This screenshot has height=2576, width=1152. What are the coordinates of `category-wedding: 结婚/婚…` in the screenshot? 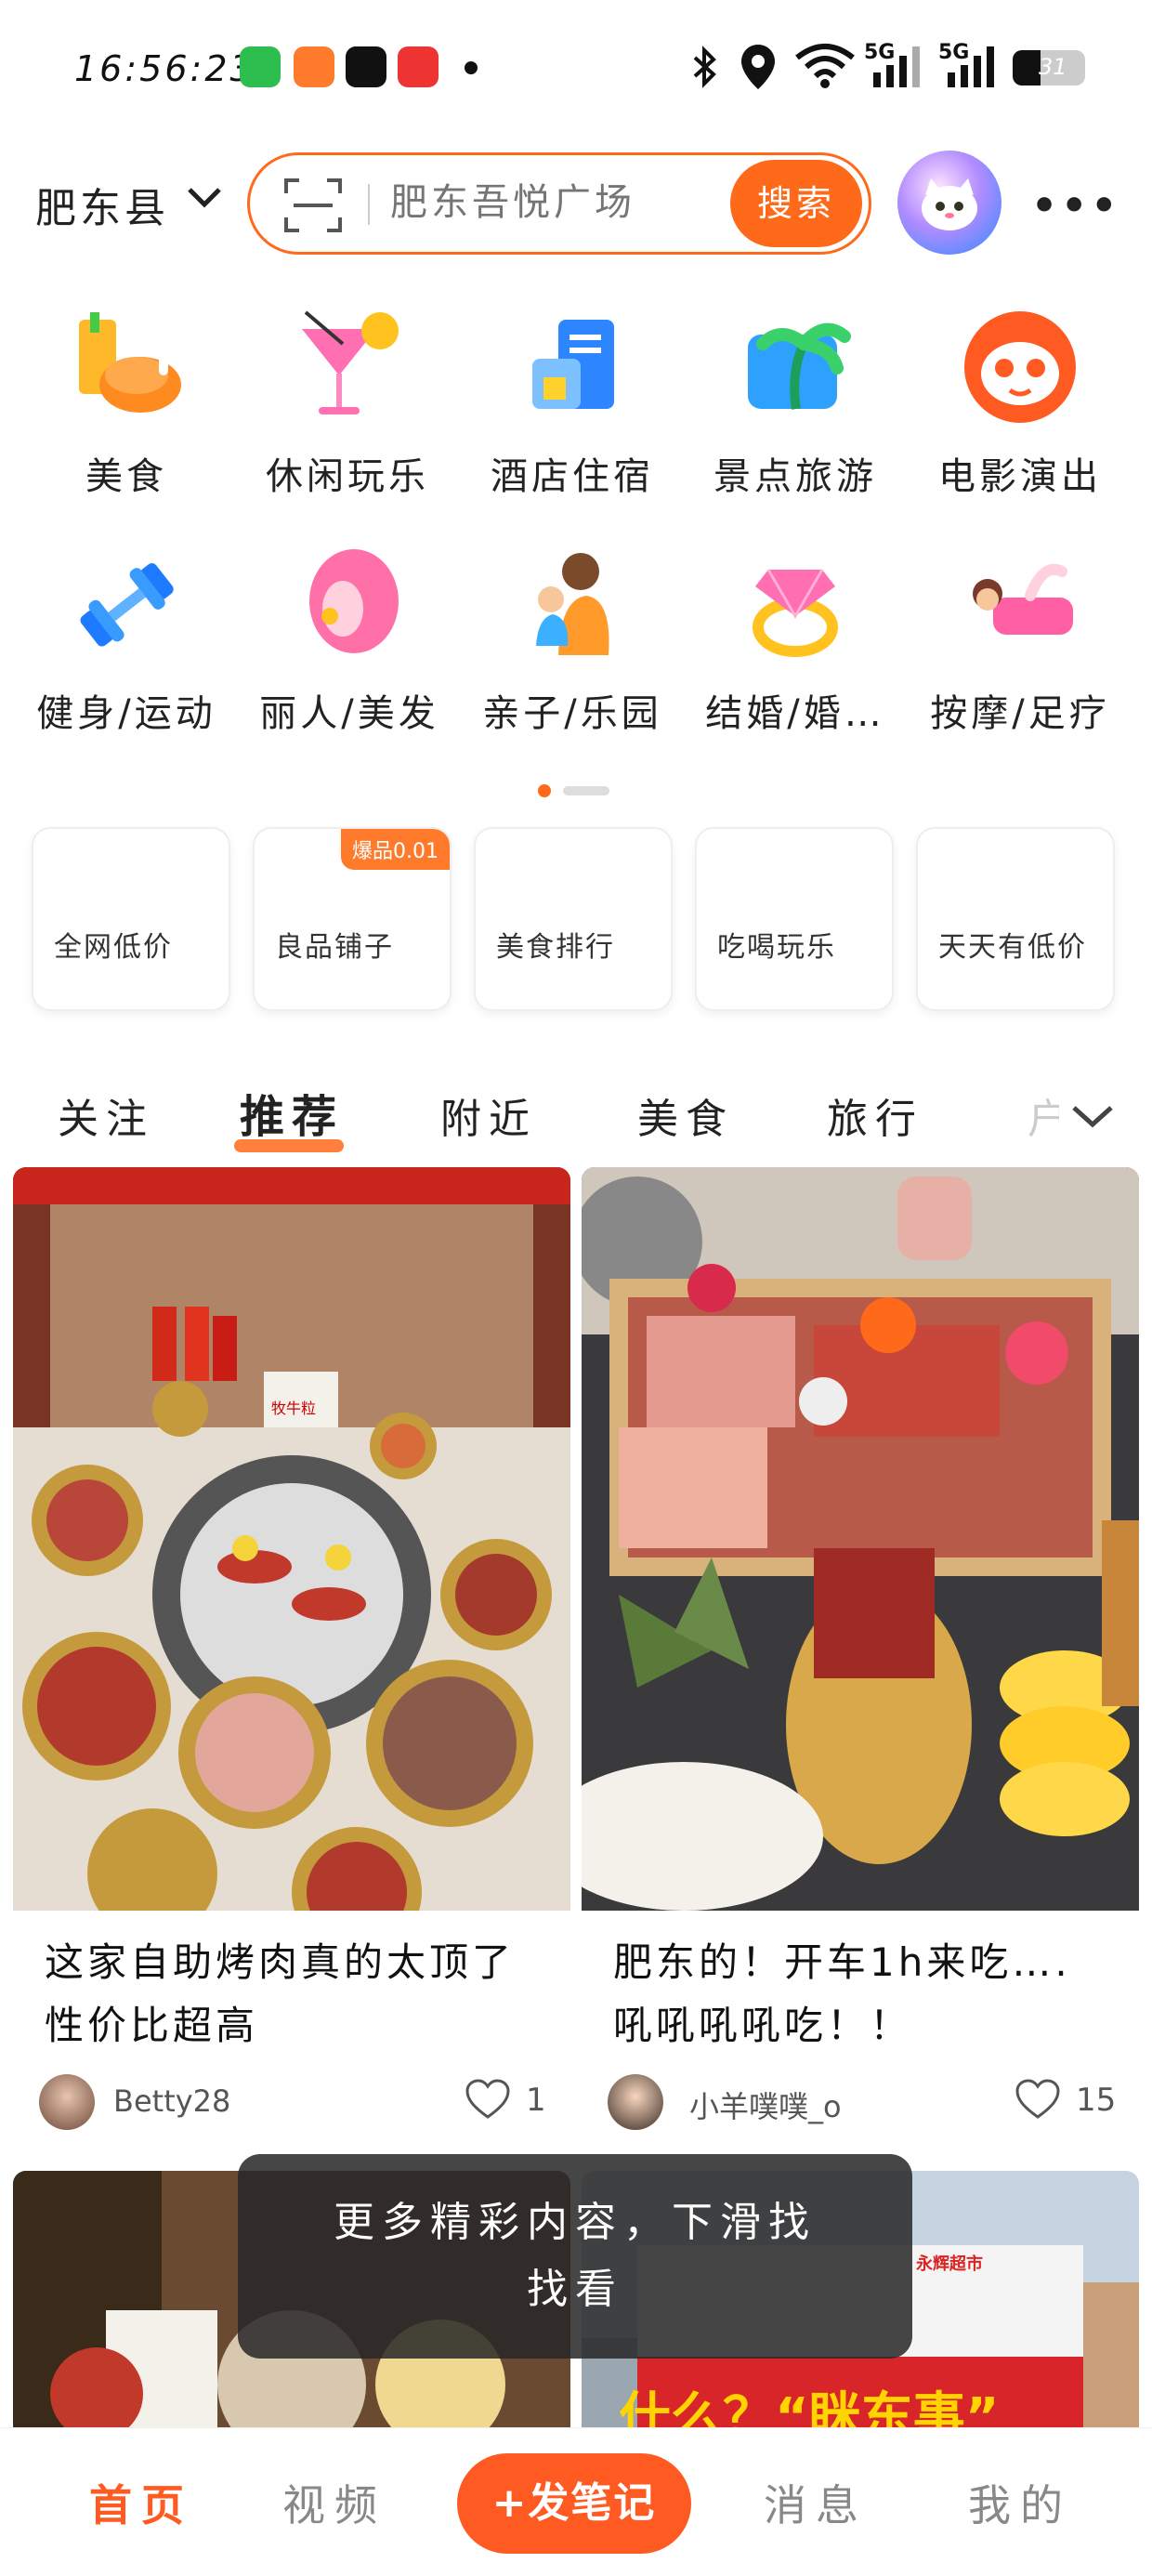 It's located at (795, 640).